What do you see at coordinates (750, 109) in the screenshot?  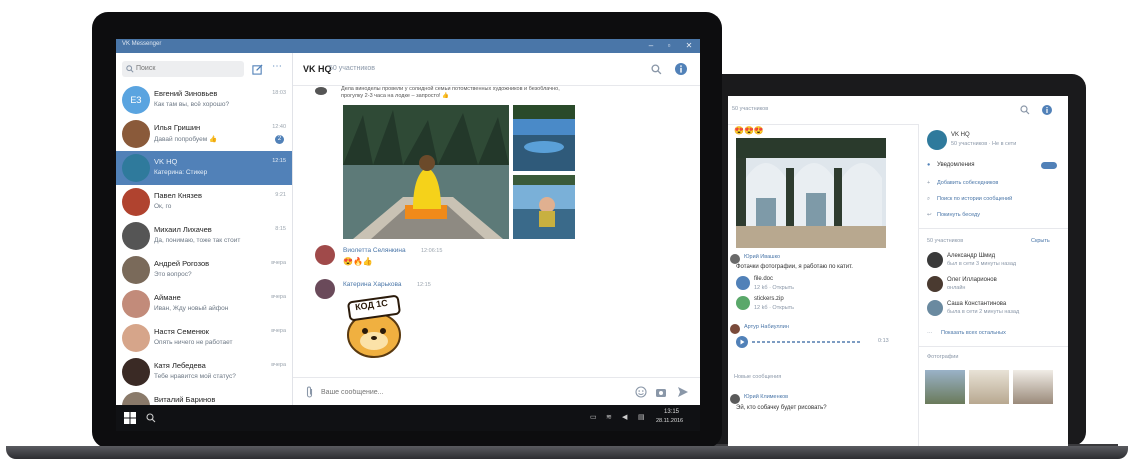 I see `secondary-chat-subtitle: 50 участников` at bounding box center [750, 109].